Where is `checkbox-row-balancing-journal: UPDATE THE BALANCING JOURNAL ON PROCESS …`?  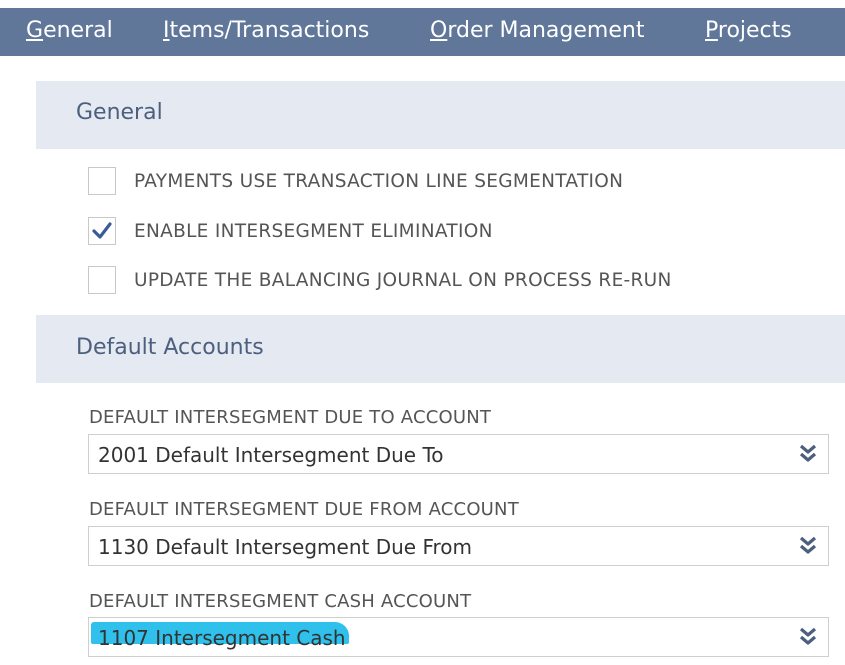
checkbox-row-balancing-journal: UPDATE THE BALANCING JOURNAL ON PROCESS … is located at coordinates (380, 280).